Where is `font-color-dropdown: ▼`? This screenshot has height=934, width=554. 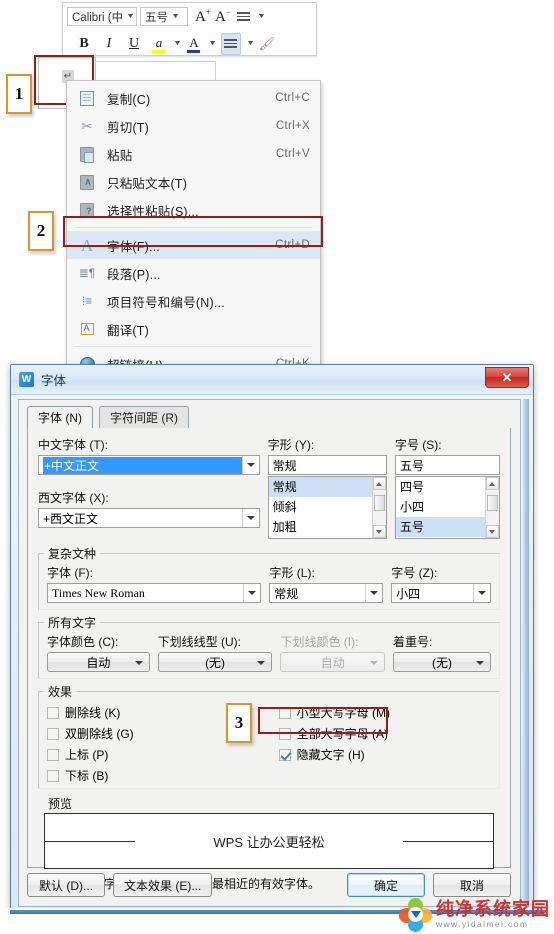 font-color-dropdown: ▼ is located at coordinates (211, 44).